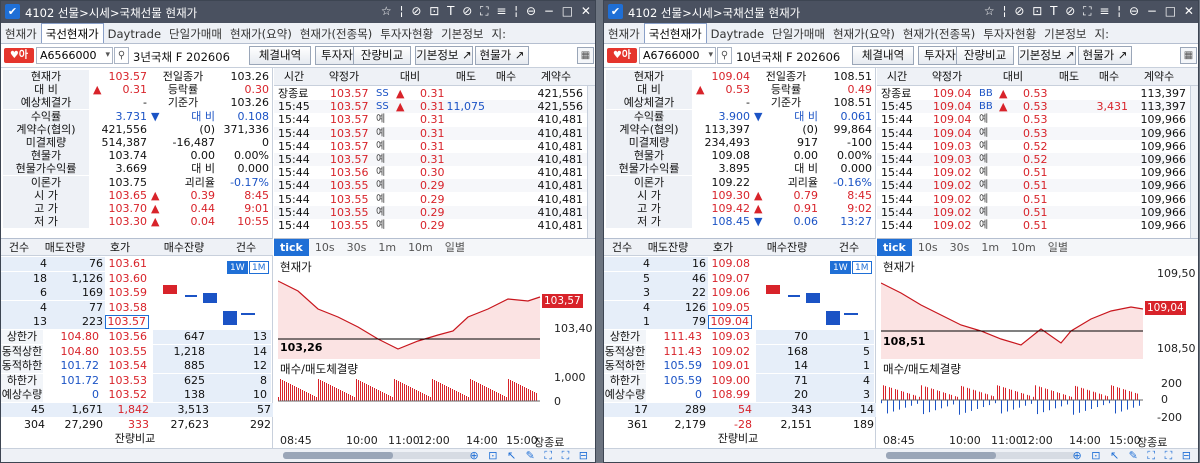 The width and height of the screenshot is (1200, 463). What do you see at coordinates (730, 293) in the screenshot?
I see `ask-price: 109.06` at bounding box center [730, 293].